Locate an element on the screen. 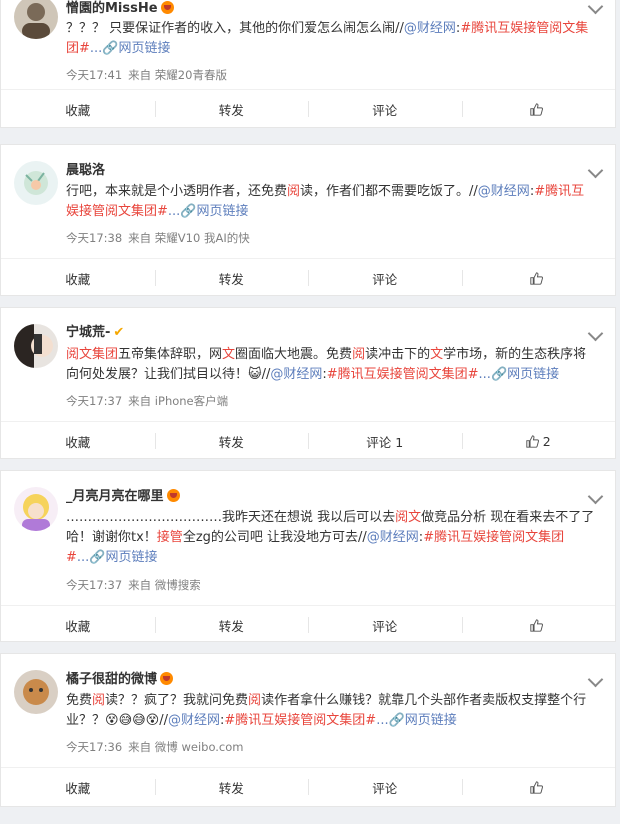 Image resolution: width=620 pixels, height=824 pixels. post-source: 来自 微博搜索 is located at coordinates (164, 585).